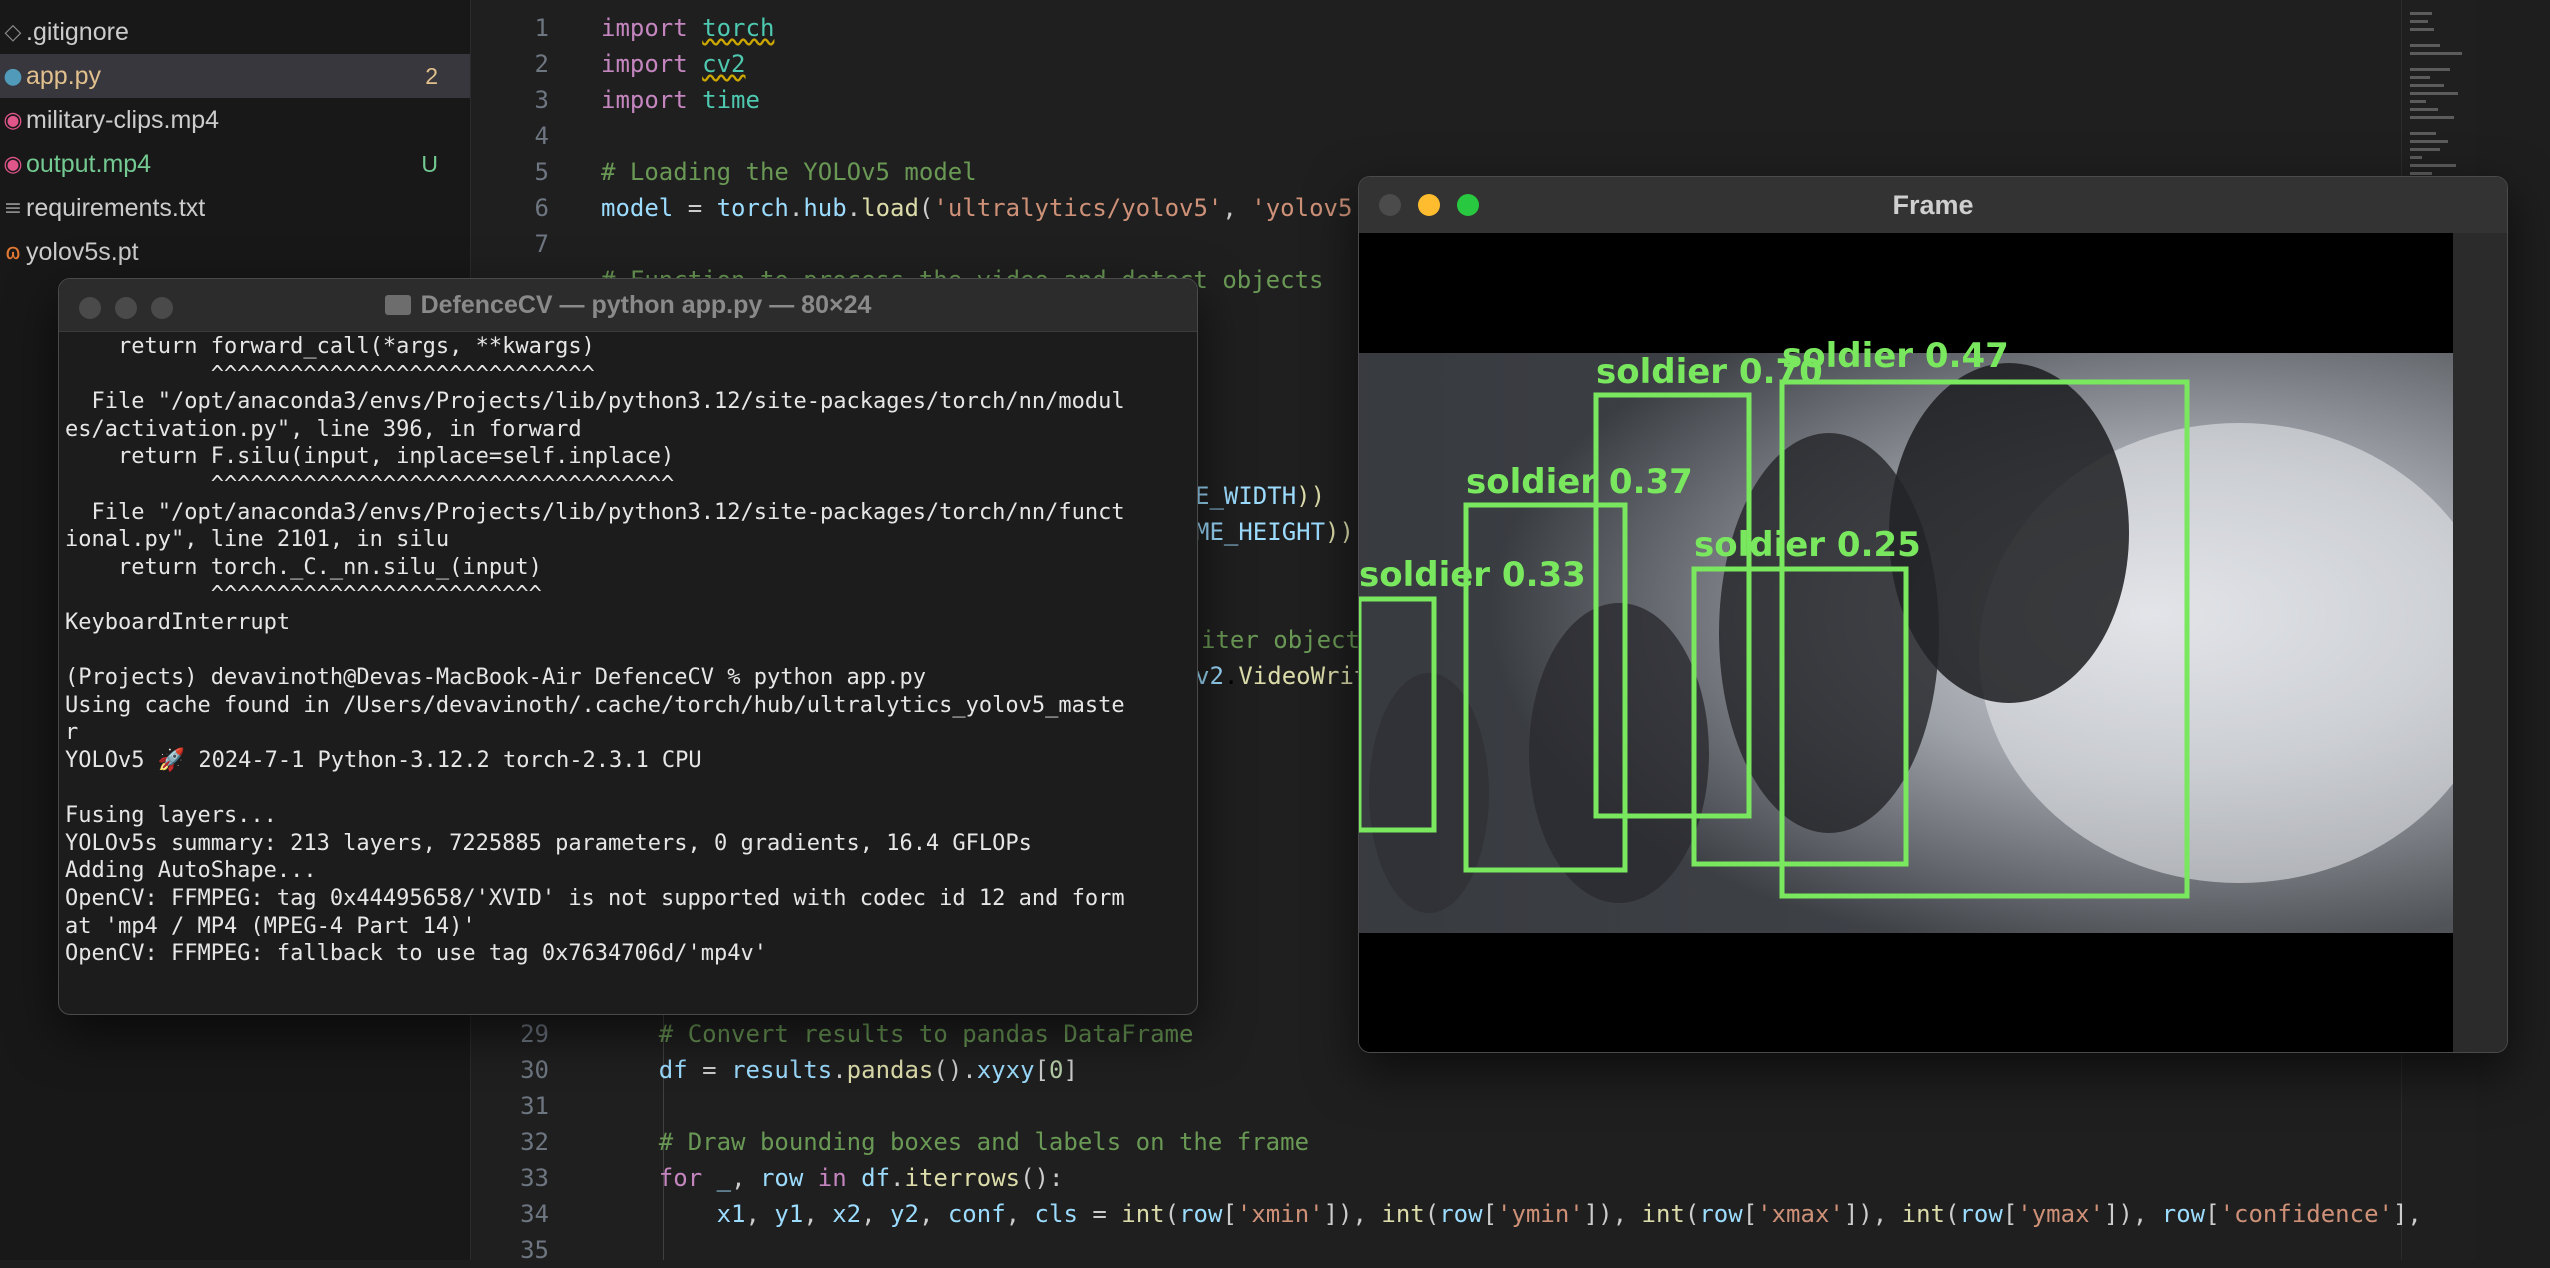 The image size is (2550, 1268). I want to click on line-number: 3, so click(541, 100).